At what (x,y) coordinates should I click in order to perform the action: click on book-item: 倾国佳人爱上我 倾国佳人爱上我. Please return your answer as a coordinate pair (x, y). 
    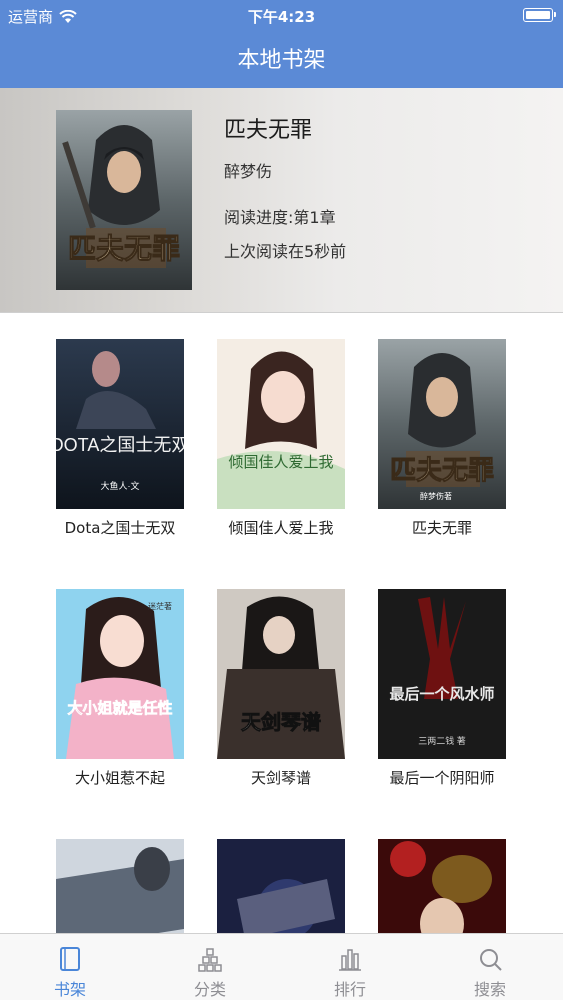
    Looking at the image, I should click on (281, 438).